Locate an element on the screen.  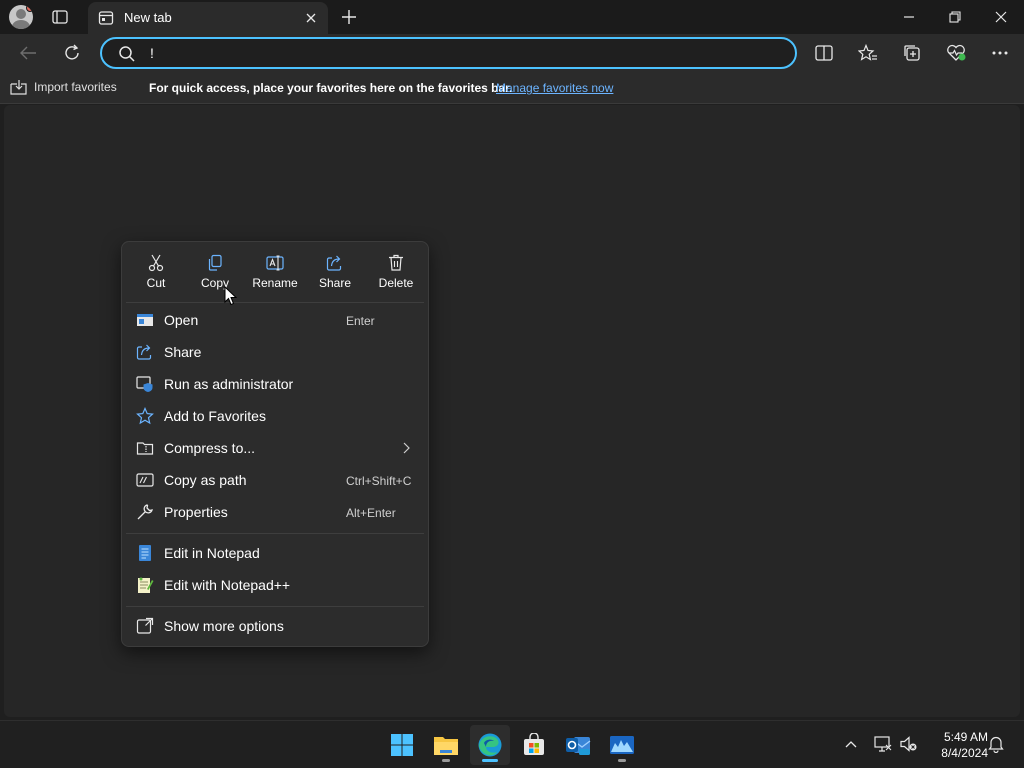
menu-item-share: Share is located at coordinates (275, 352).